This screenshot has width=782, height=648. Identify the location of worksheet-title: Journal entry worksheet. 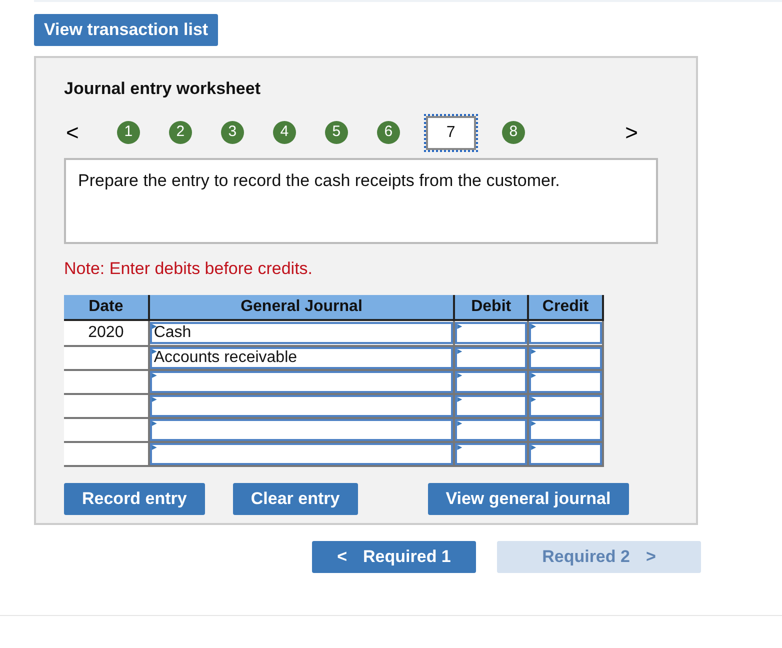
(163, 89).